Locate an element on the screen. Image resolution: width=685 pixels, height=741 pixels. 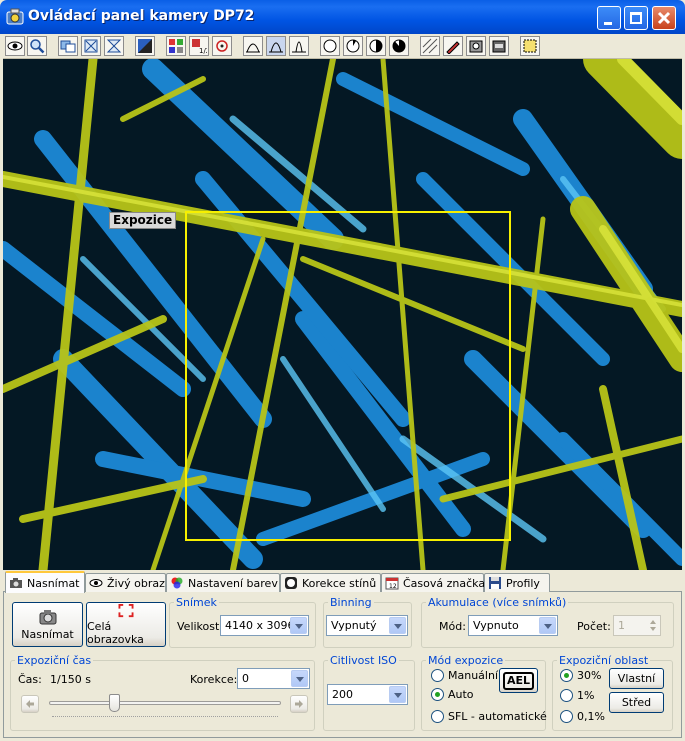
frame-legend: Snímek is located at coordinates (196, 602).